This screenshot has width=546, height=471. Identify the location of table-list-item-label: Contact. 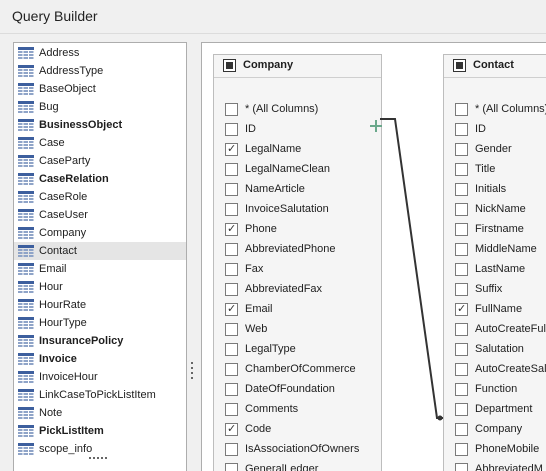
(58, 251).